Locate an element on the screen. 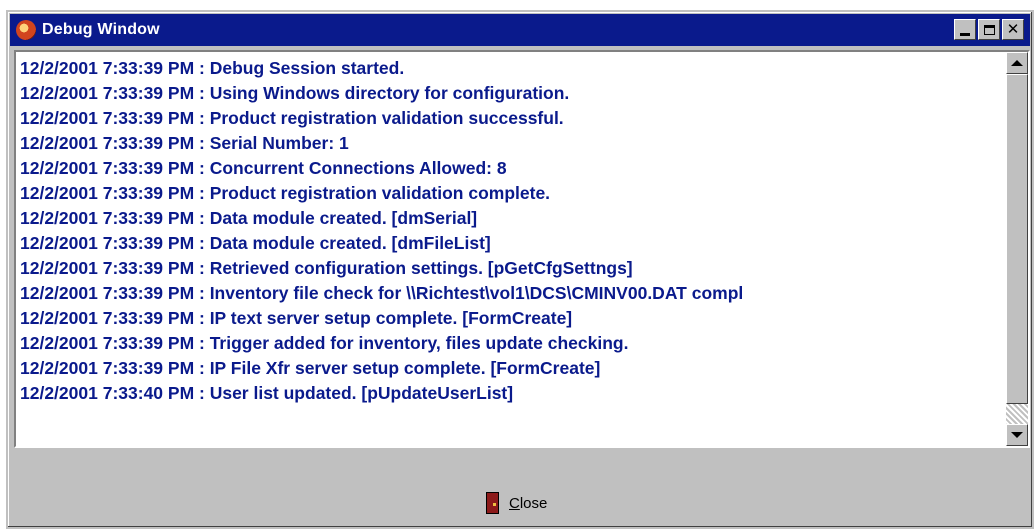 The width and height of the screenshot is (1034, 529). window-title: Debug Window is located at coordinates (101, 29).